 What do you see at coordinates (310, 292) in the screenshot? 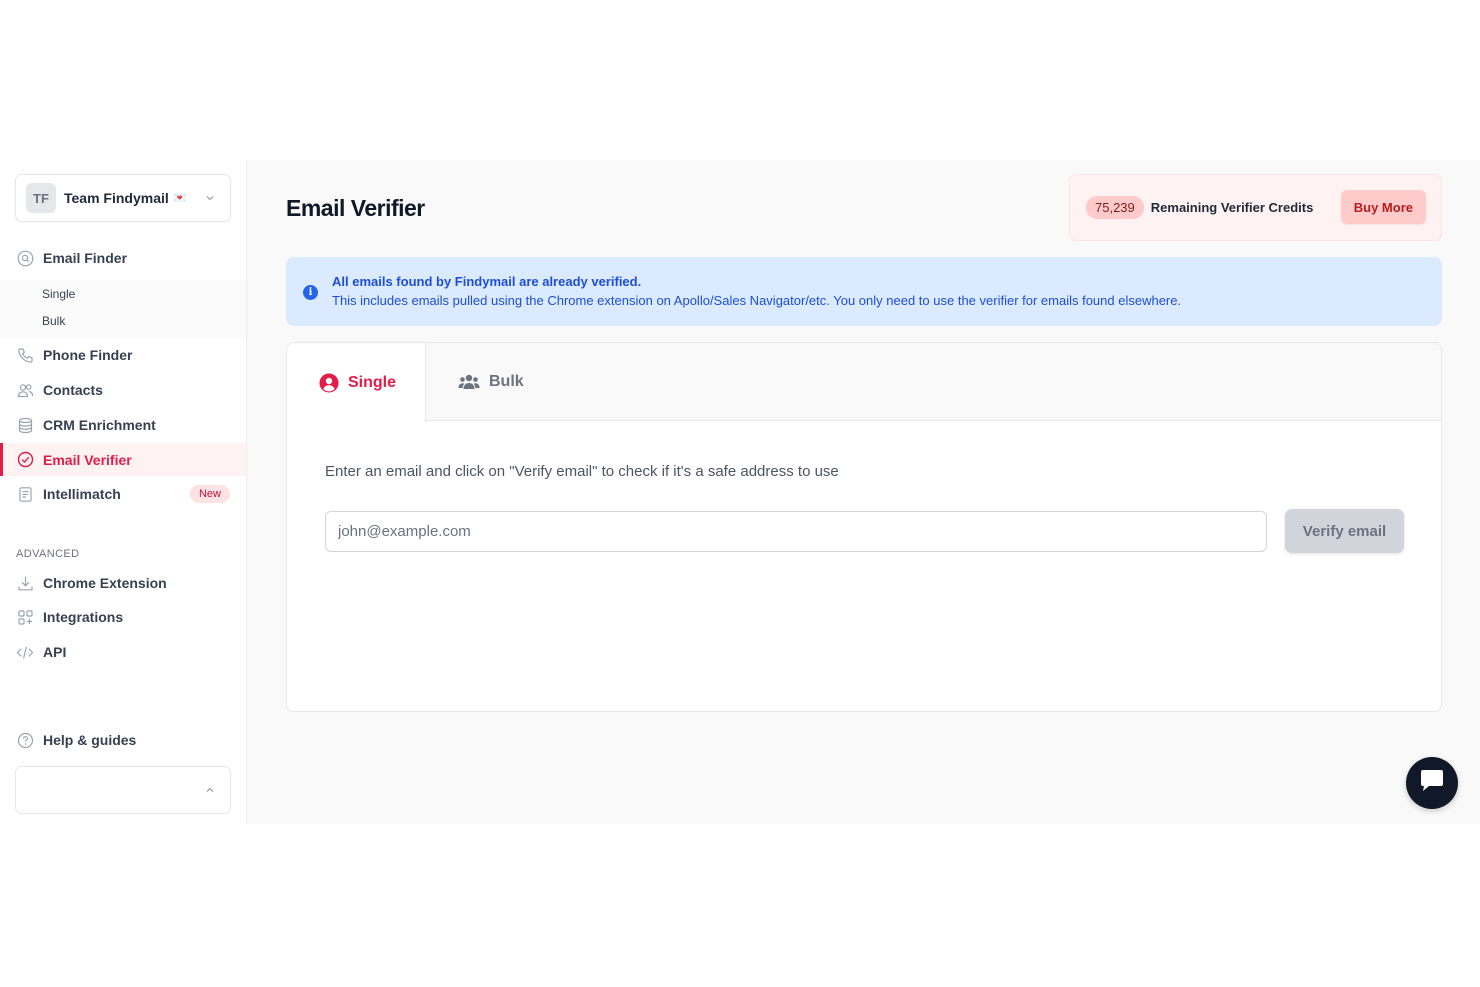
I see `info-icon: i` at bounding box center [310, 292].